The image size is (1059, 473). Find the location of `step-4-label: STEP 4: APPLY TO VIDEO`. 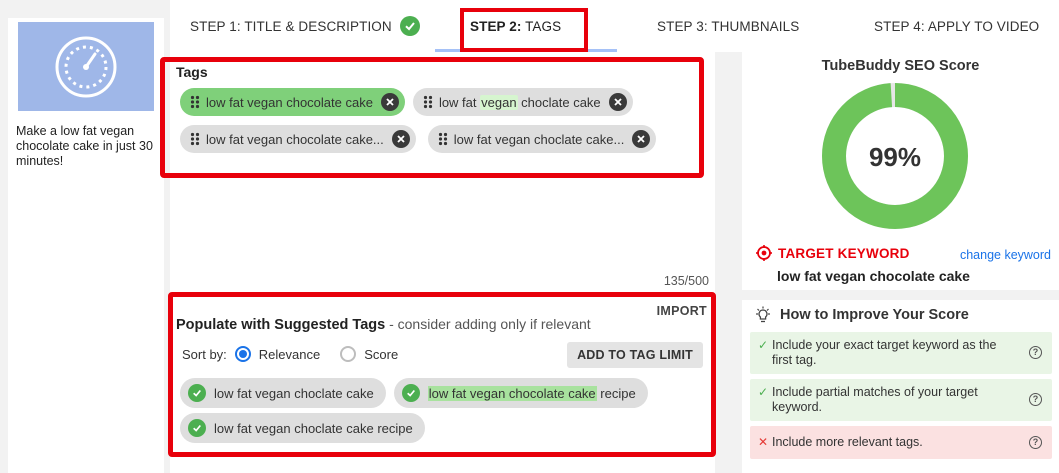

step-4-label: STEP 4: APPLY TO VIDEO is located at coordinates (957, 26).